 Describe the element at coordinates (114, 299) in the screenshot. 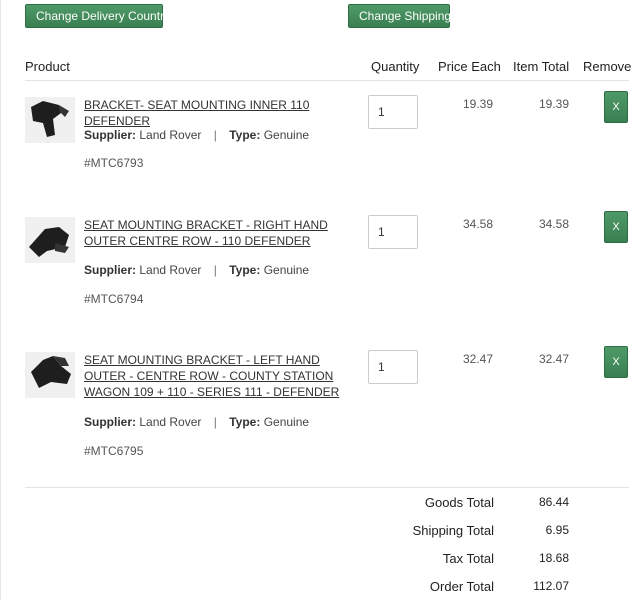

I see `product-sku: #MTC6794` at that location.